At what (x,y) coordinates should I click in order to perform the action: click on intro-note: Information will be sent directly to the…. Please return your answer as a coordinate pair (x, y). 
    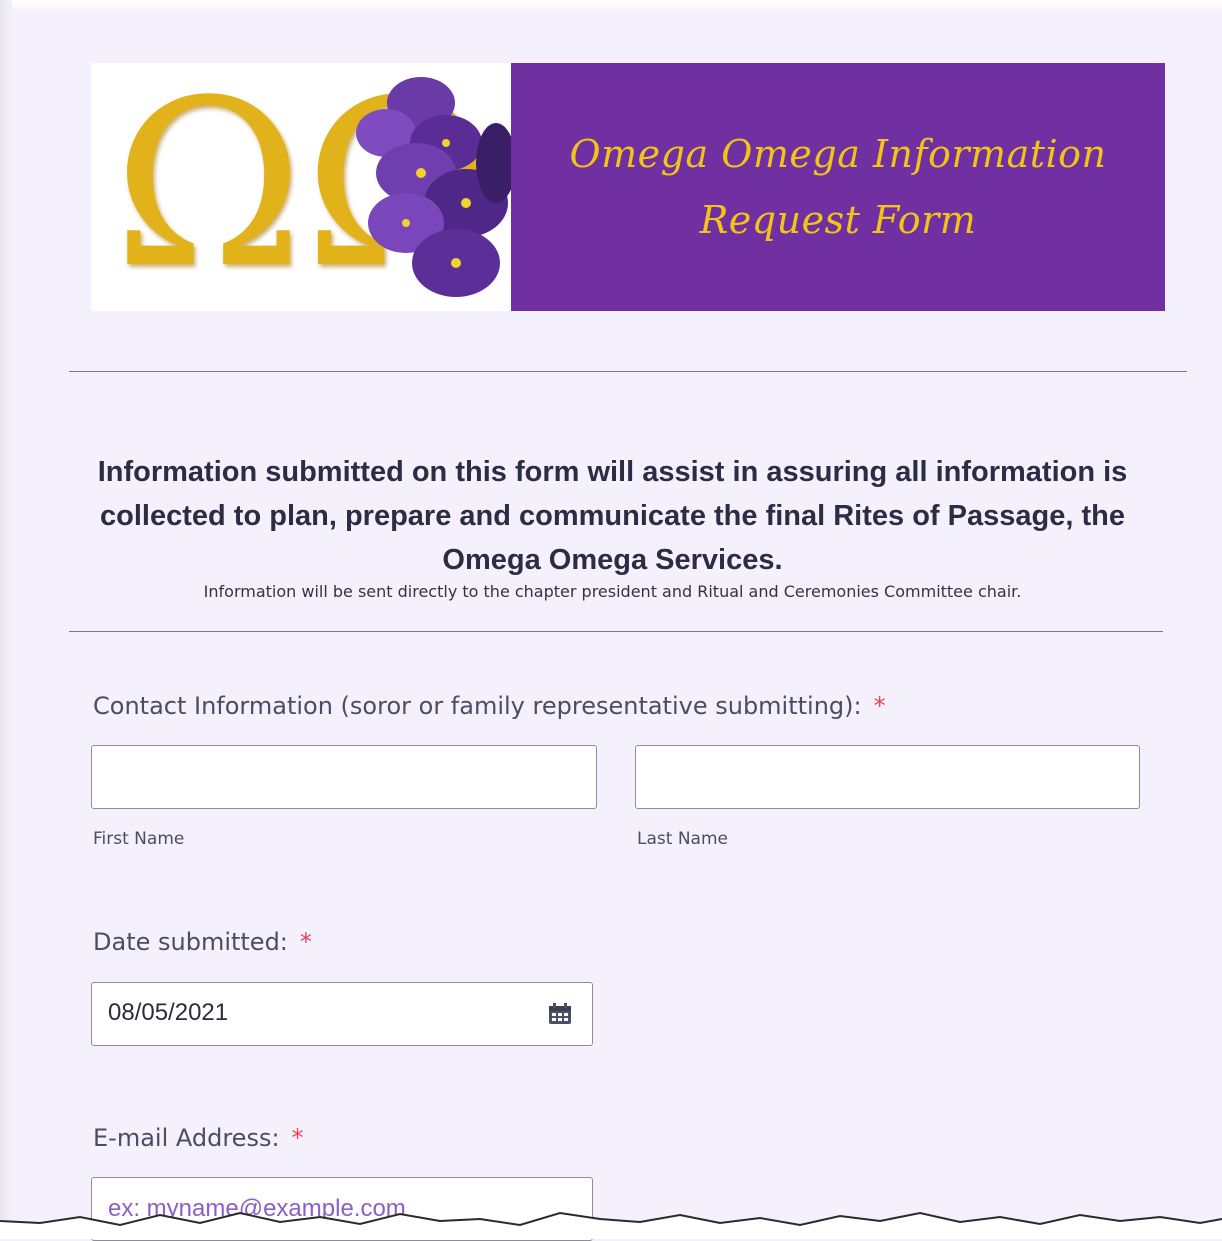
    Looking at the image, I should click on (612, 591).